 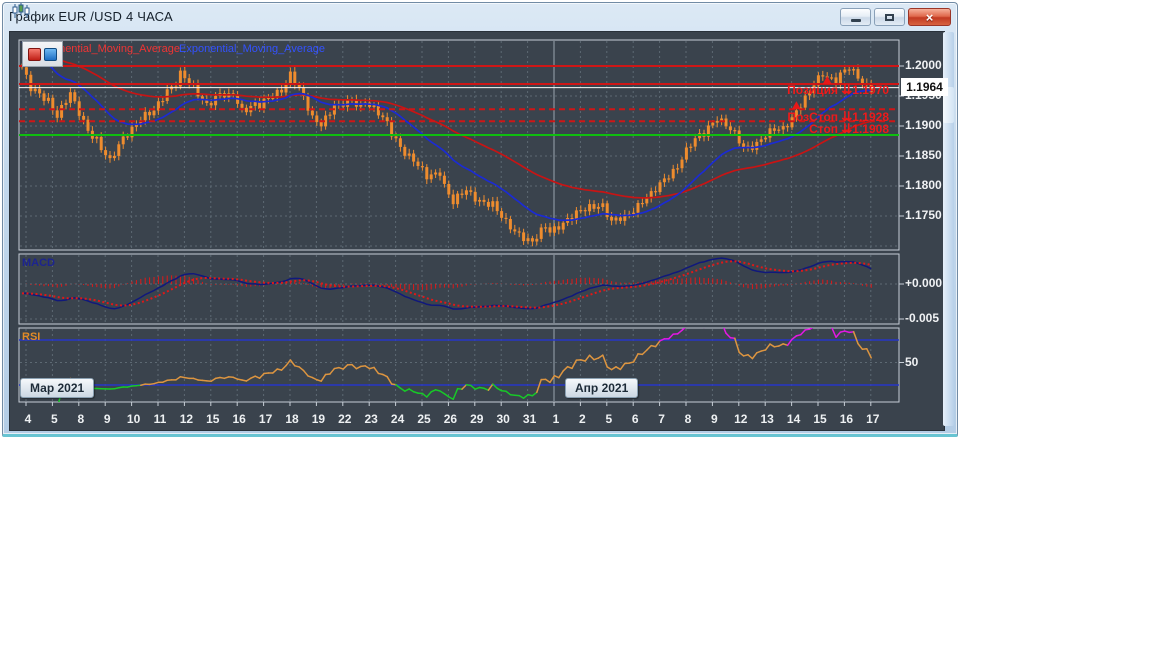 I want to click on minimize-icon, so click(x=855, y=20).